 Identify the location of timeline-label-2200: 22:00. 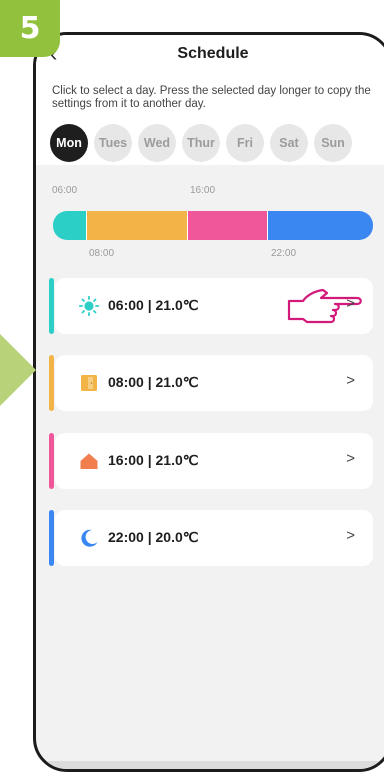
(284, 253).